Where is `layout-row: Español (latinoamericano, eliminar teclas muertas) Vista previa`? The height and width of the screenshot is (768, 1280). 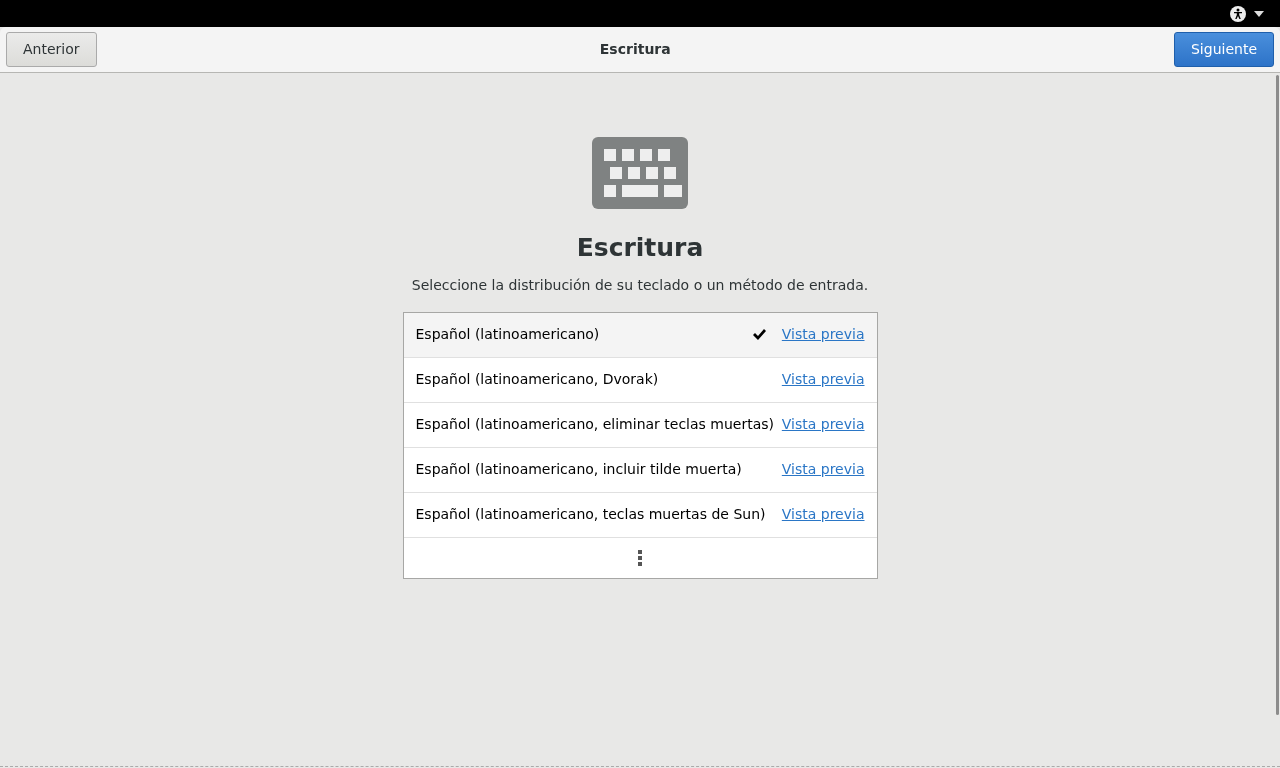 layout-row: Español (latinoamericano, eliminar teclas muertas) Vista previa is located at coordinates (640, 425).